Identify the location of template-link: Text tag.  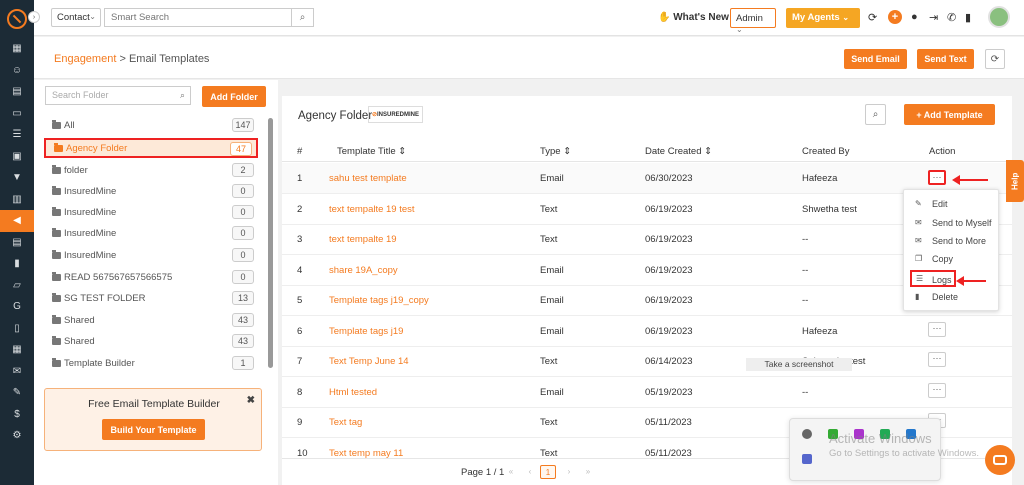
(345, 422).